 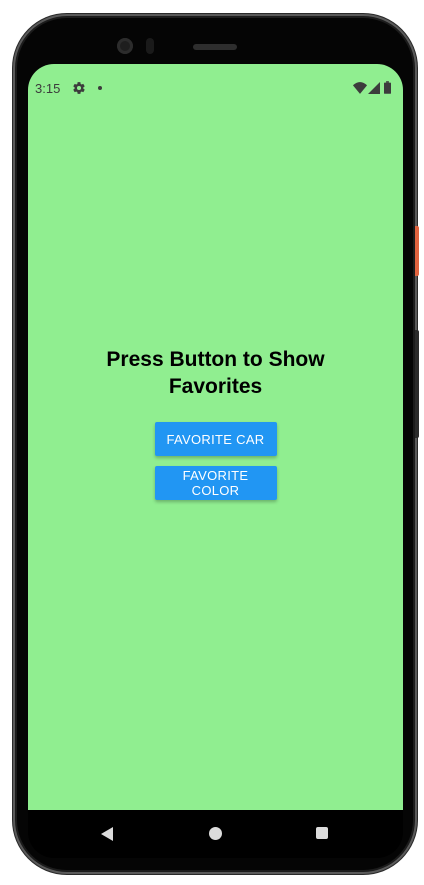 I want to click on gear-icon, so click(x=79, y=88).